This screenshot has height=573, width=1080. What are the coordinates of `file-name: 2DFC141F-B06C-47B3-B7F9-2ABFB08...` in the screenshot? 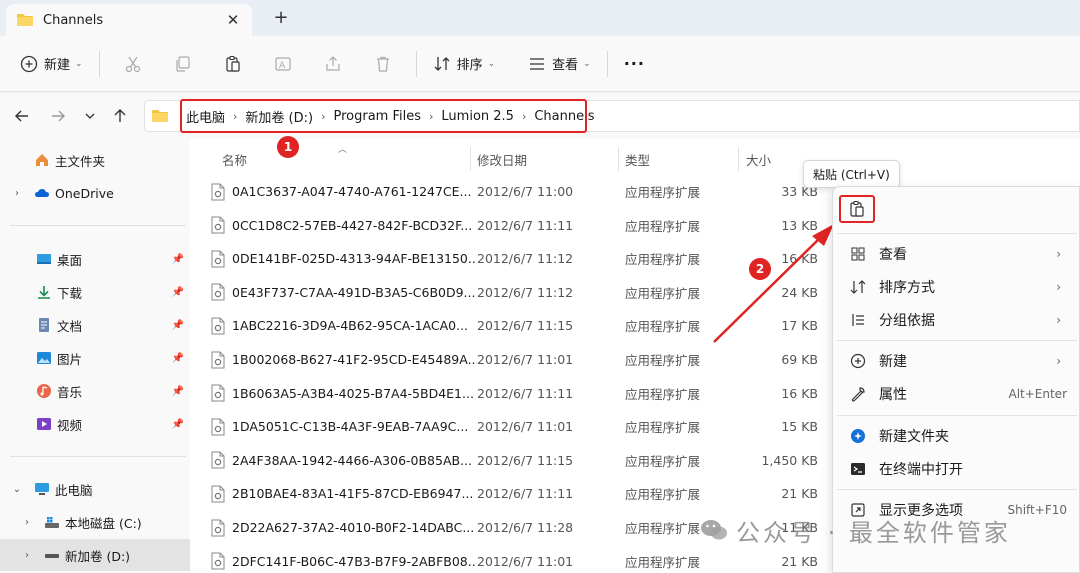 It's located at (354, 561).